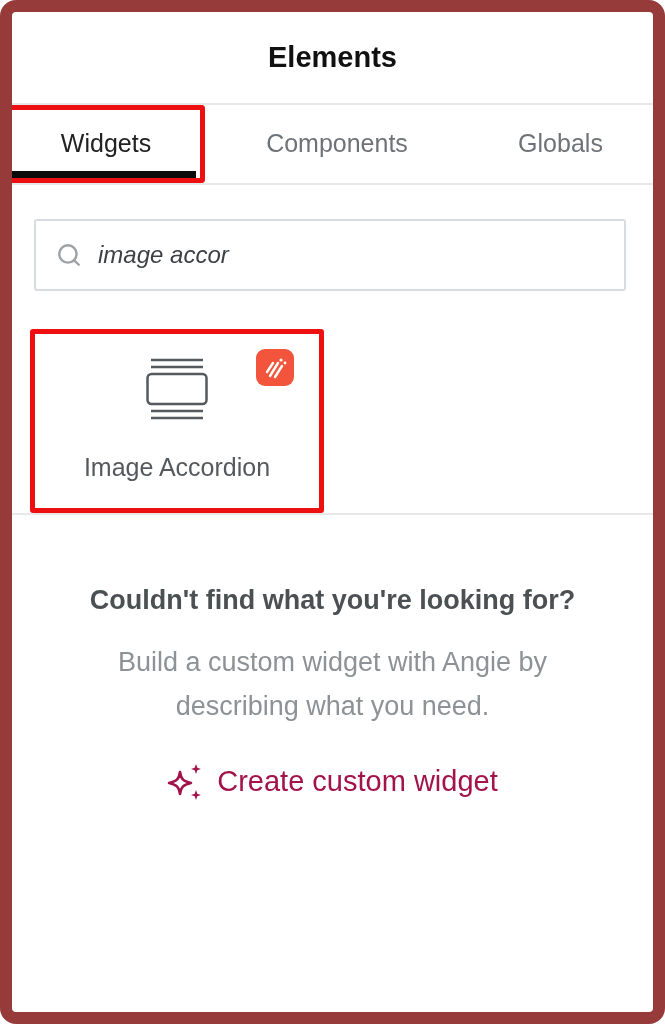  I want to click on panel-title: Elements, so click(332, 57).